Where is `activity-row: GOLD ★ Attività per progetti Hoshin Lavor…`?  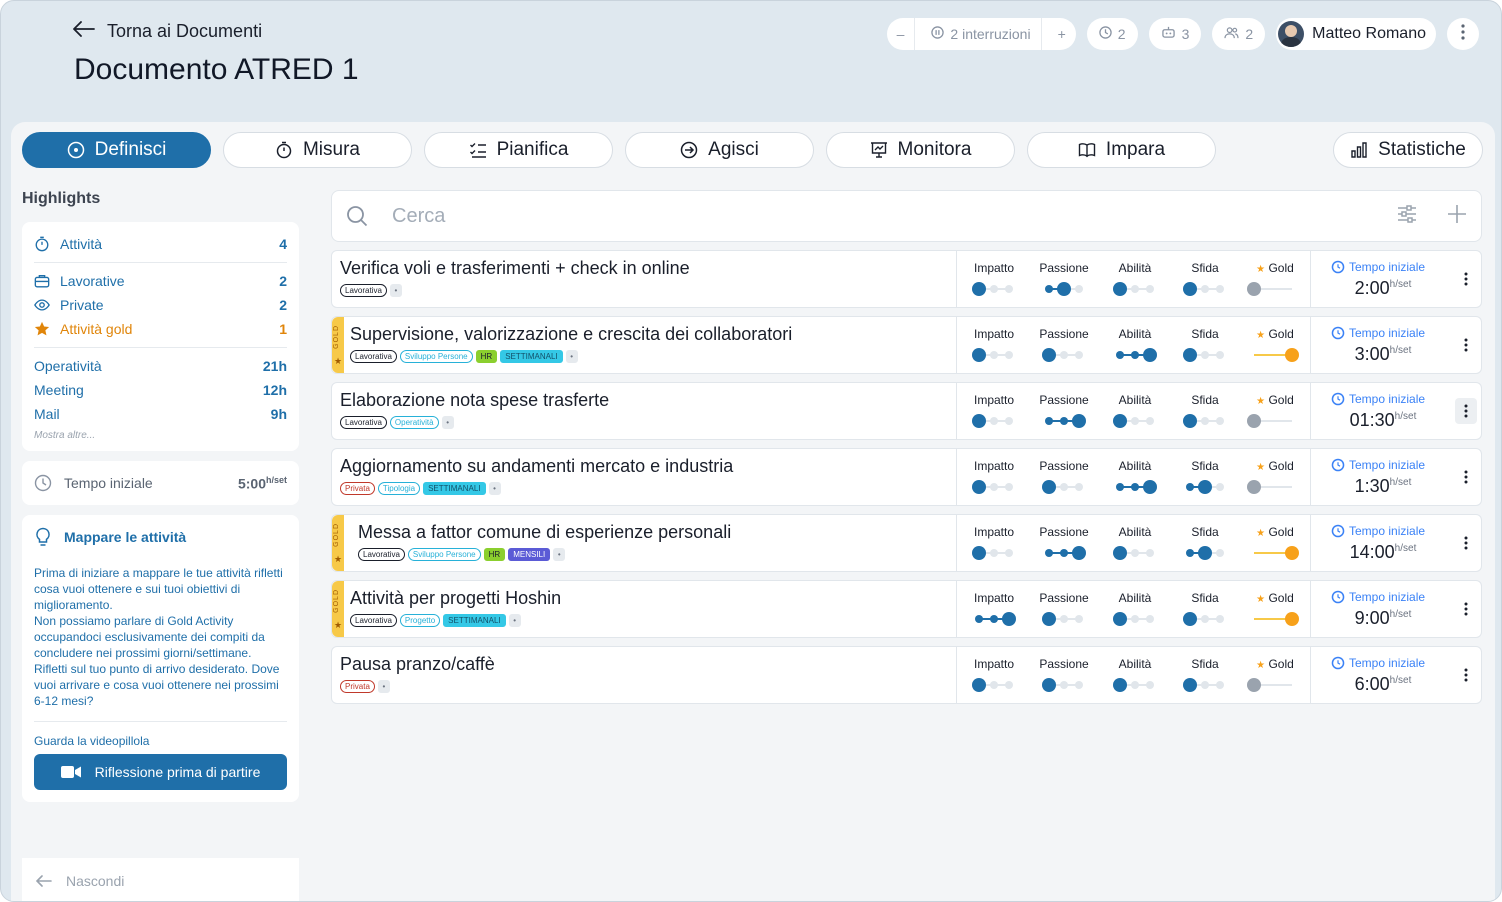
activity-row: GOLD ★ Attività per progetti Hoshin Lavor… is located at coordinates (906, 609).